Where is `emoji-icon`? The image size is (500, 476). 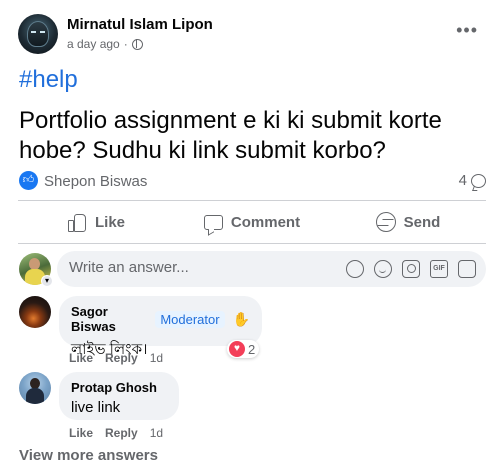 emoji-icon is located at coordinates (383, 269).